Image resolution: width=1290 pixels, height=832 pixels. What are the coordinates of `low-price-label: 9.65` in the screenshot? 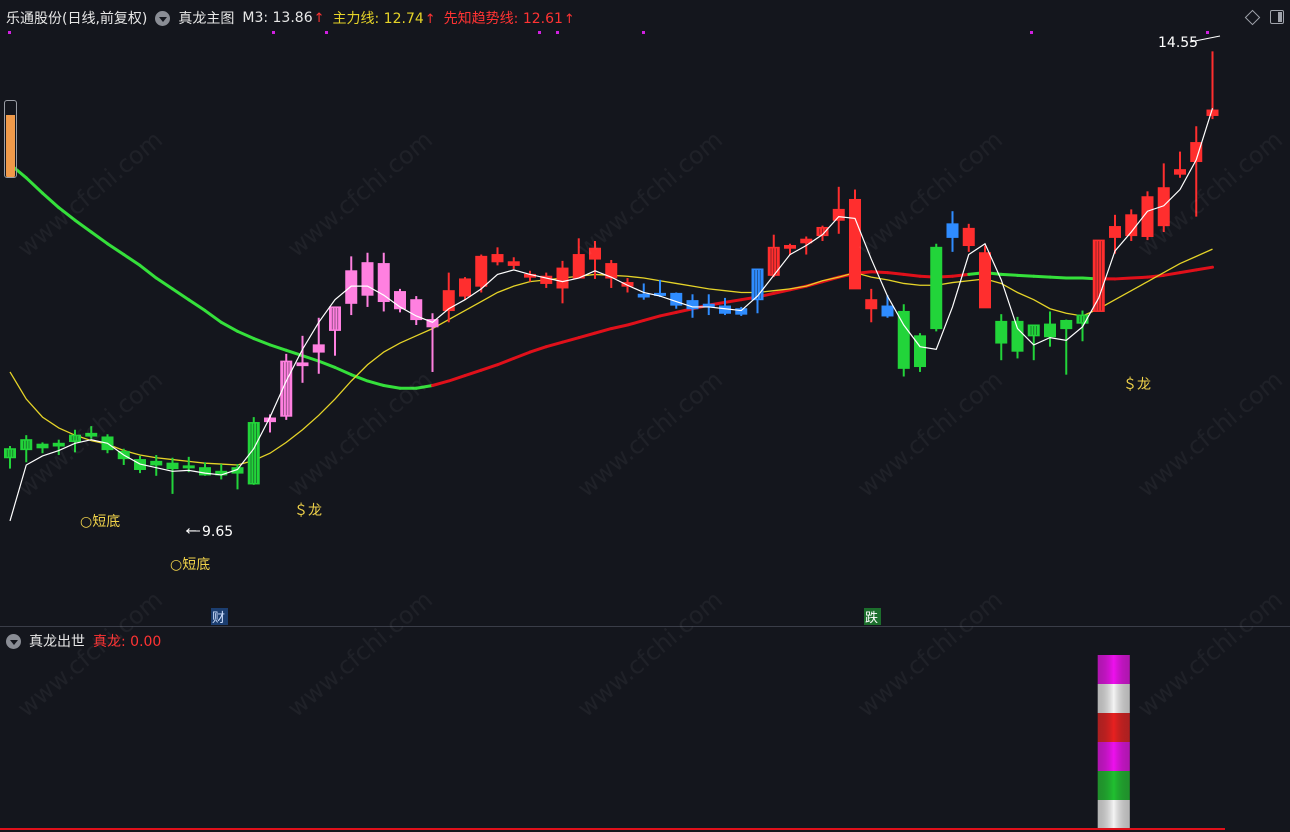 It's located at (217, 532).